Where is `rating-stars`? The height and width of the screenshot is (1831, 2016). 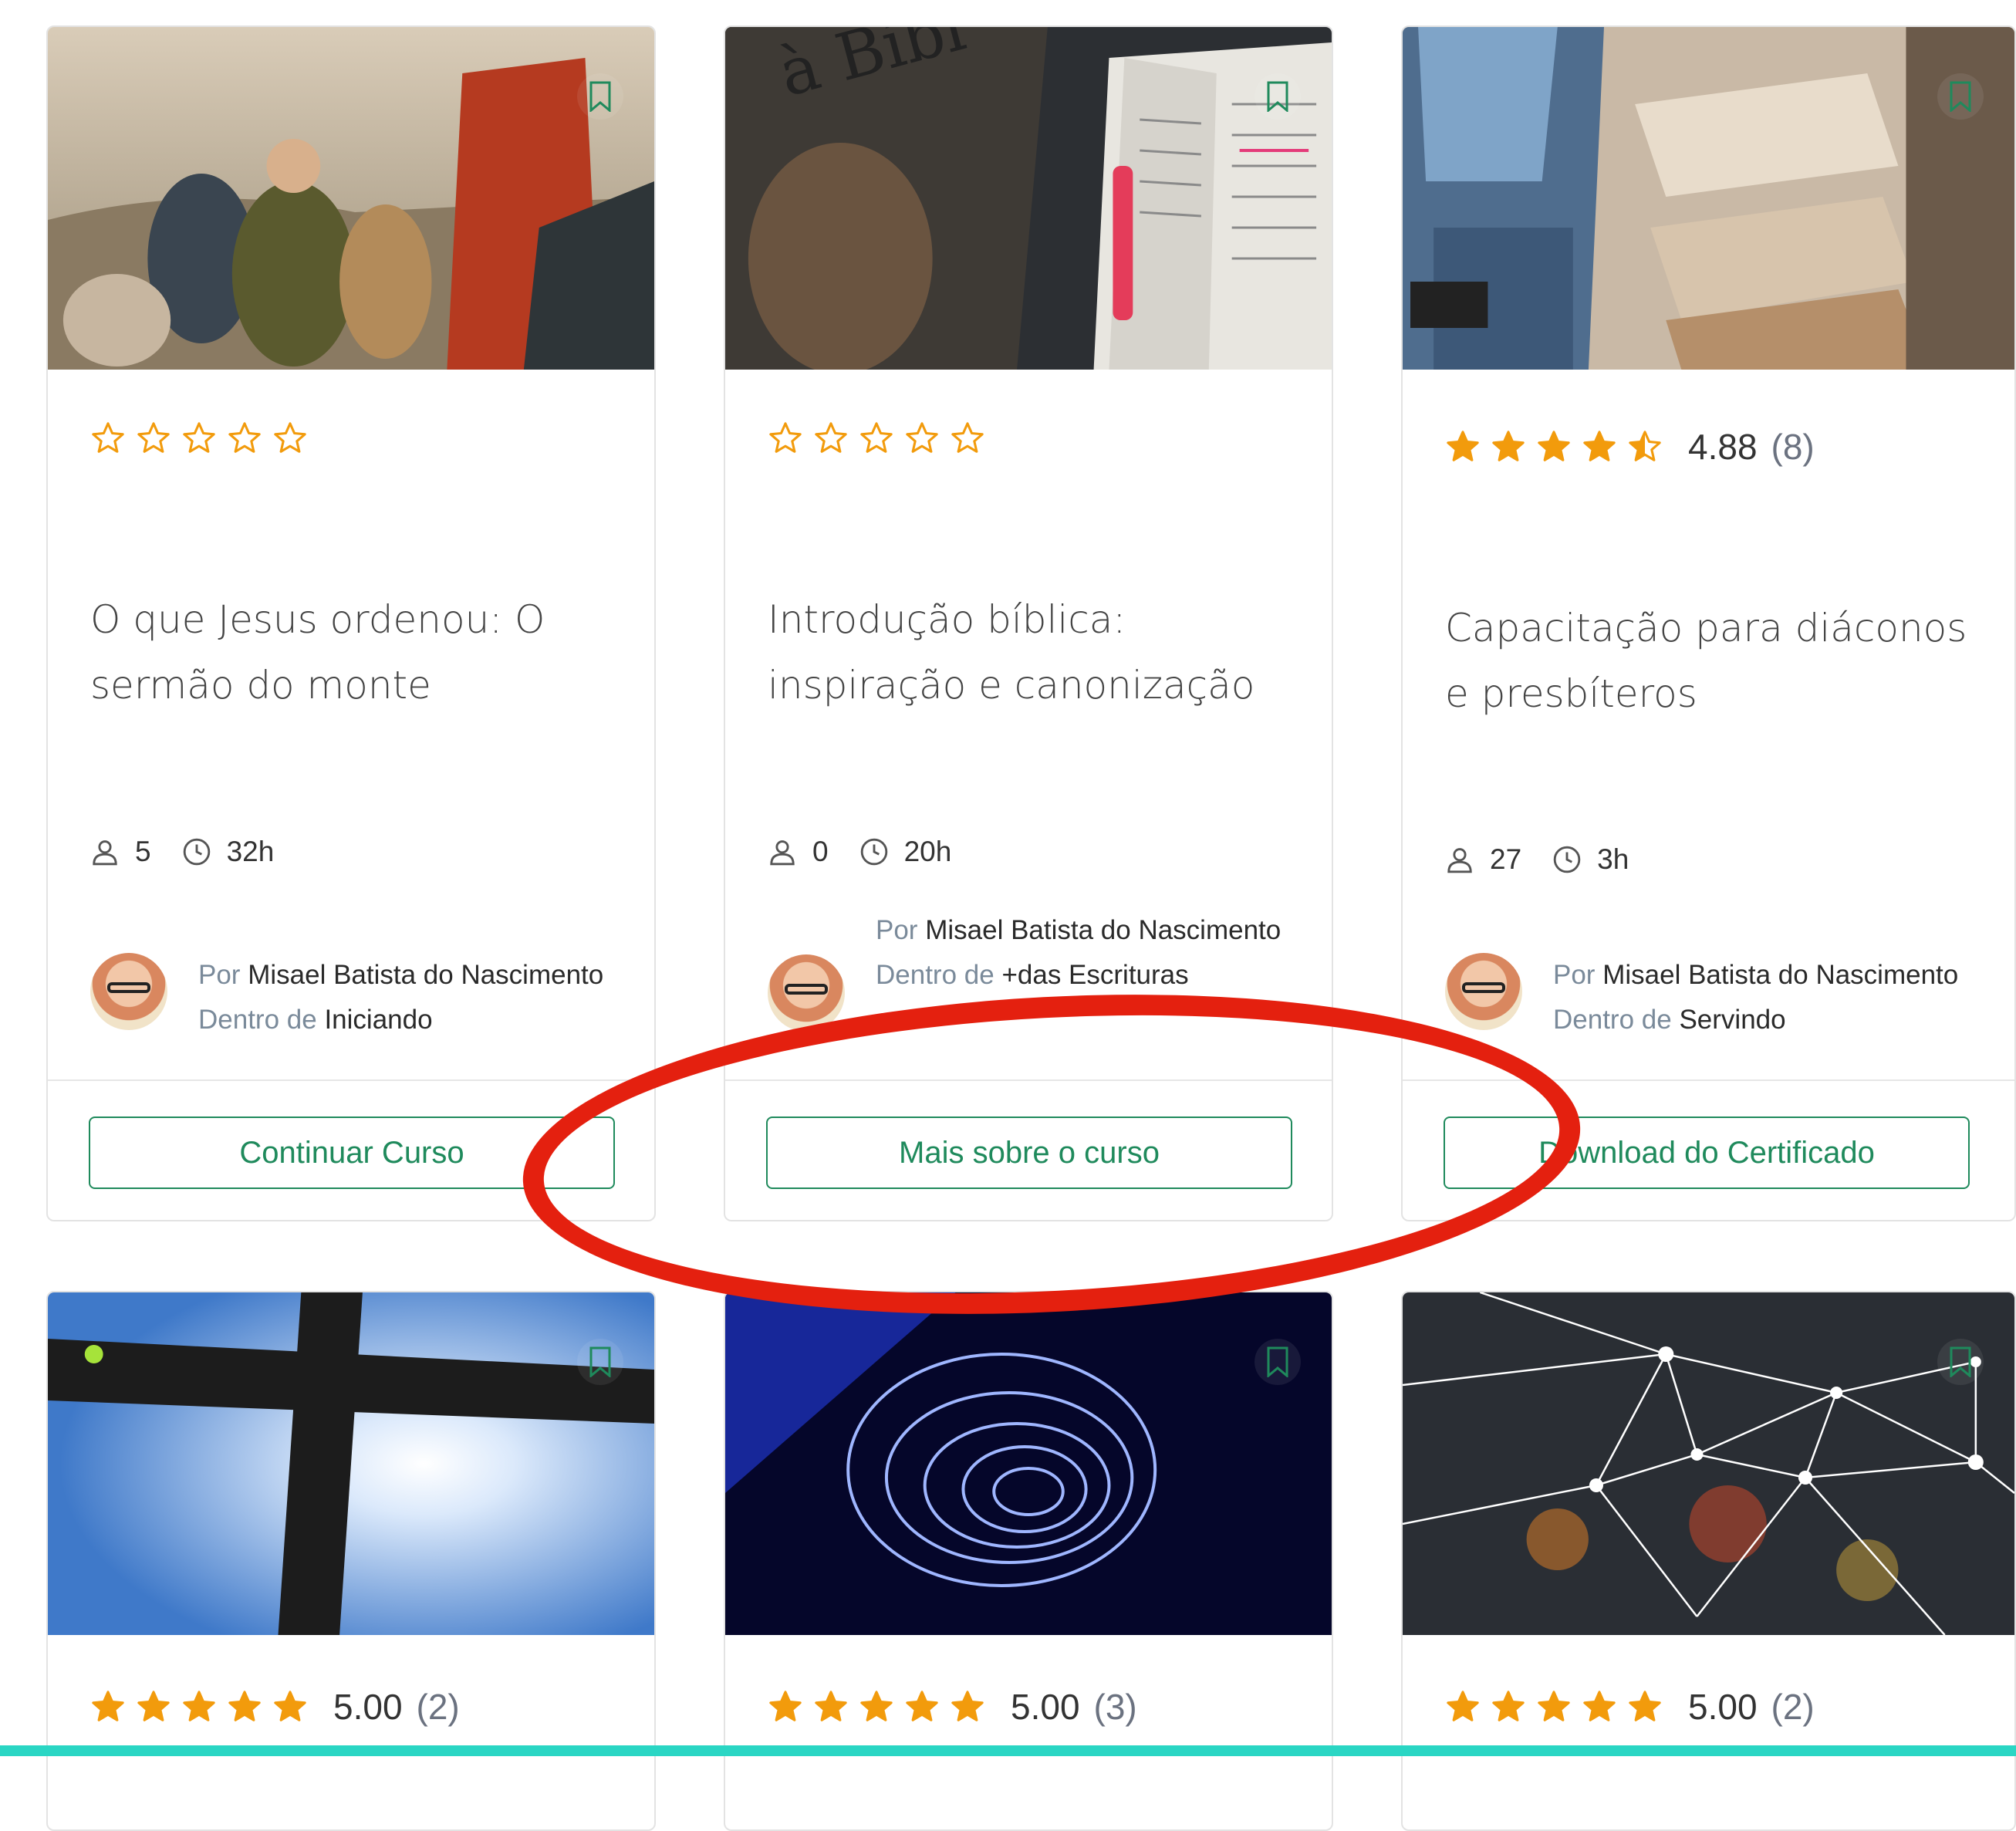
rating-stars is located at coordinates (881, 438).